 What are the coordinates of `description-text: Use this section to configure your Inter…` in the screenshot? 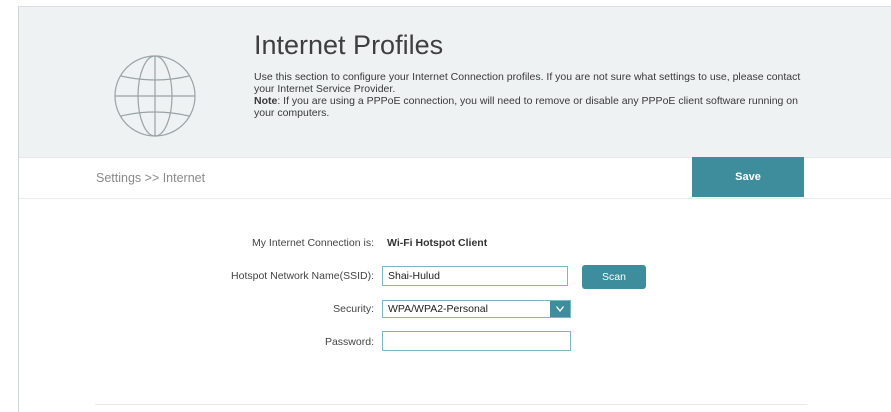 It's located at (527, 83).